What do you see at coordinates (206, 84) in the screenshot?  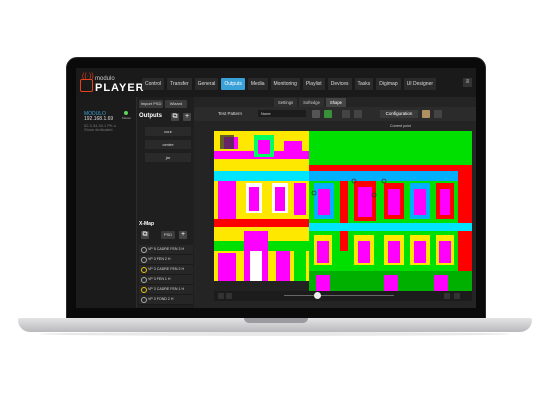 I see `menu-item-general: General` at bounding box center [206, 84].